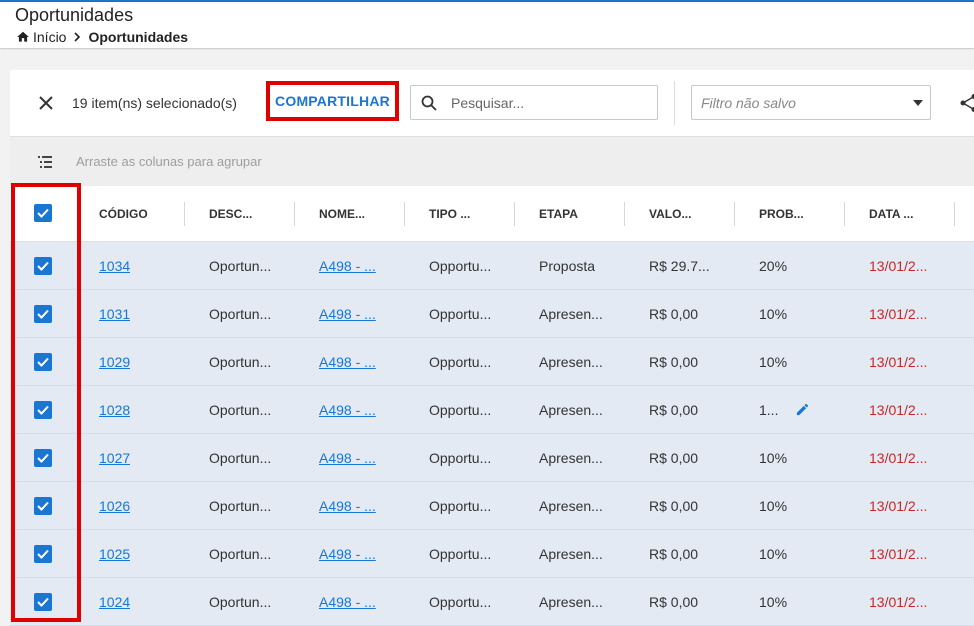 This screenshot has width=974, height=626. Describe the element at coordinates (332, 101) in the screenshot. I see `share-button: COMPARTILHAR` at that location.